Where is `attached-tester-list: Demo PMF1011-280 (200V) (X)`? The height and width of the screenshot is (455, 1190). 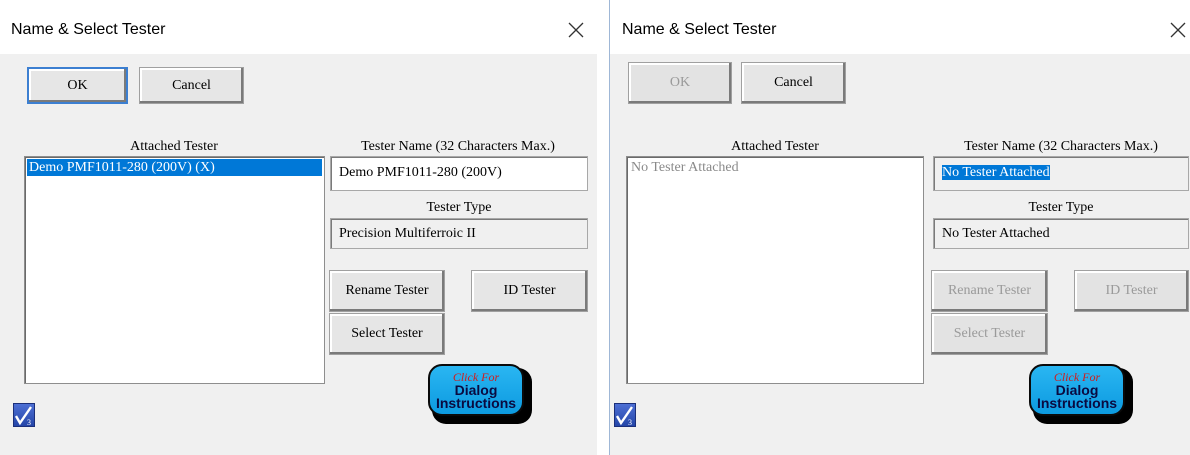
attached-tester-list: Demo PMF1011-280 (200V) (X) is located at coordinates (174, 270).